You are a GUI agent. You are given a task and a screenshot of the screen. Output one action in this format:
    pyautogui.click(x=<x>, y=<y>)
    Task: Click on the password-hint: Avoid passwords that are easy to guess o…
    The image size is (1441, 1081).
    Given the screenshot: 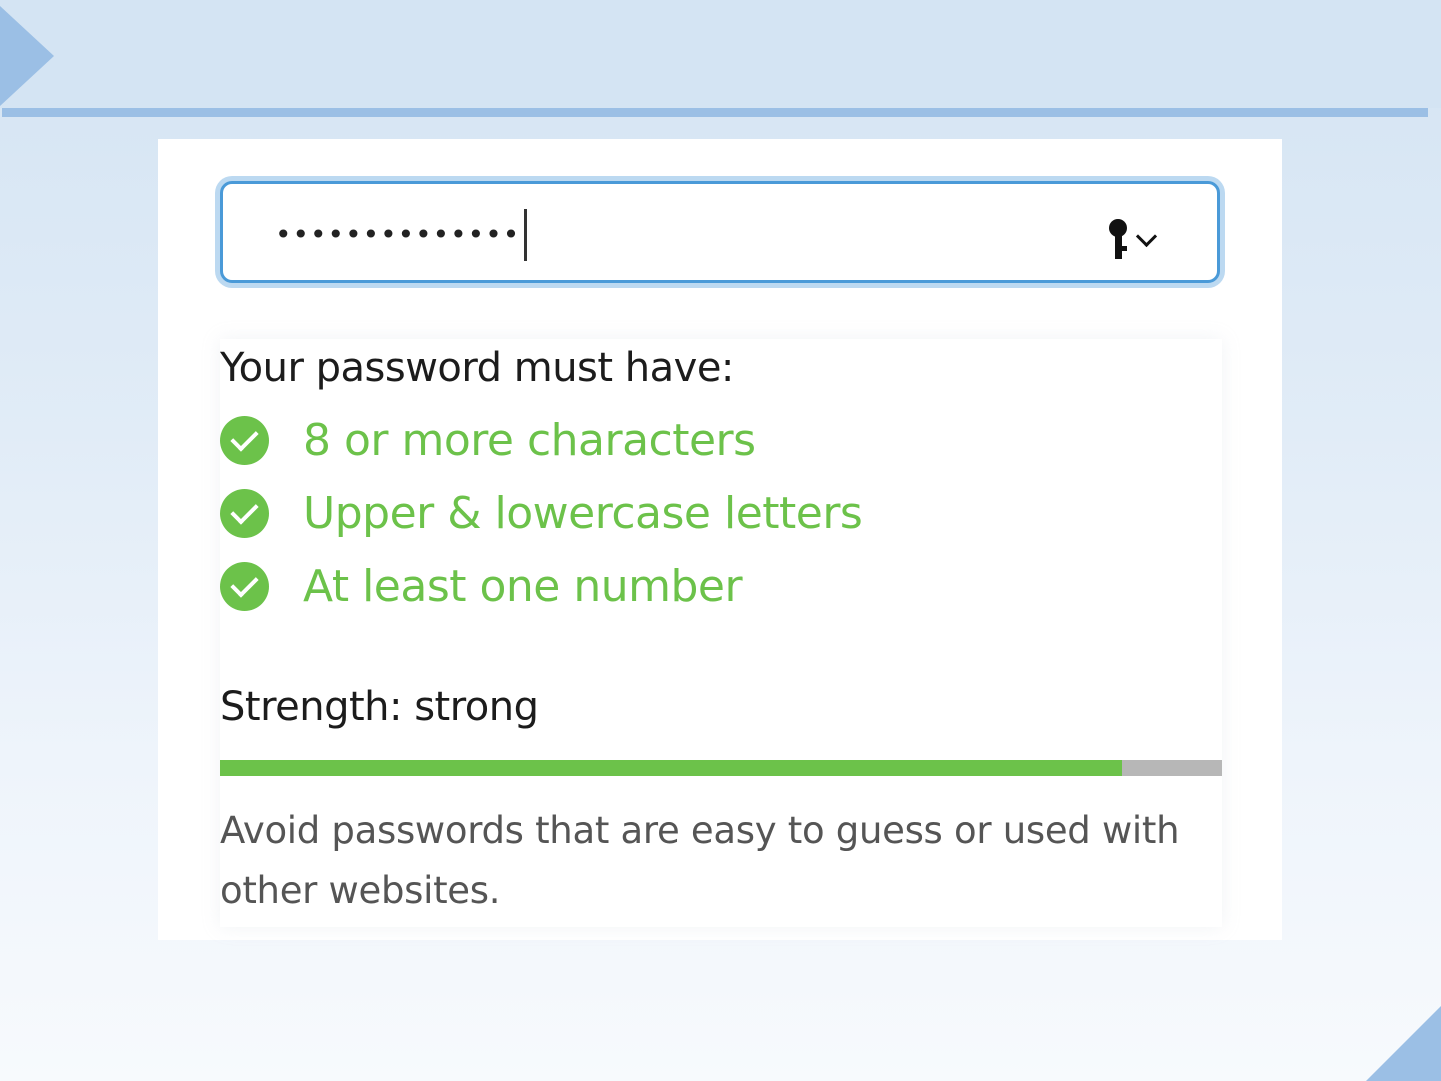 What is the action you would take?
    pyautogui.click(x=700, y=860)
    